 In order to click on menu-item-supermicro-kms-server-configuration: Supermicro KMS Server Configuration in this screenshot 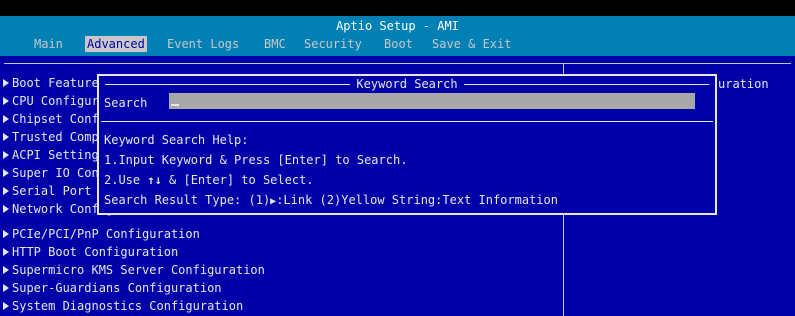, I will do `click(134, 270)`.